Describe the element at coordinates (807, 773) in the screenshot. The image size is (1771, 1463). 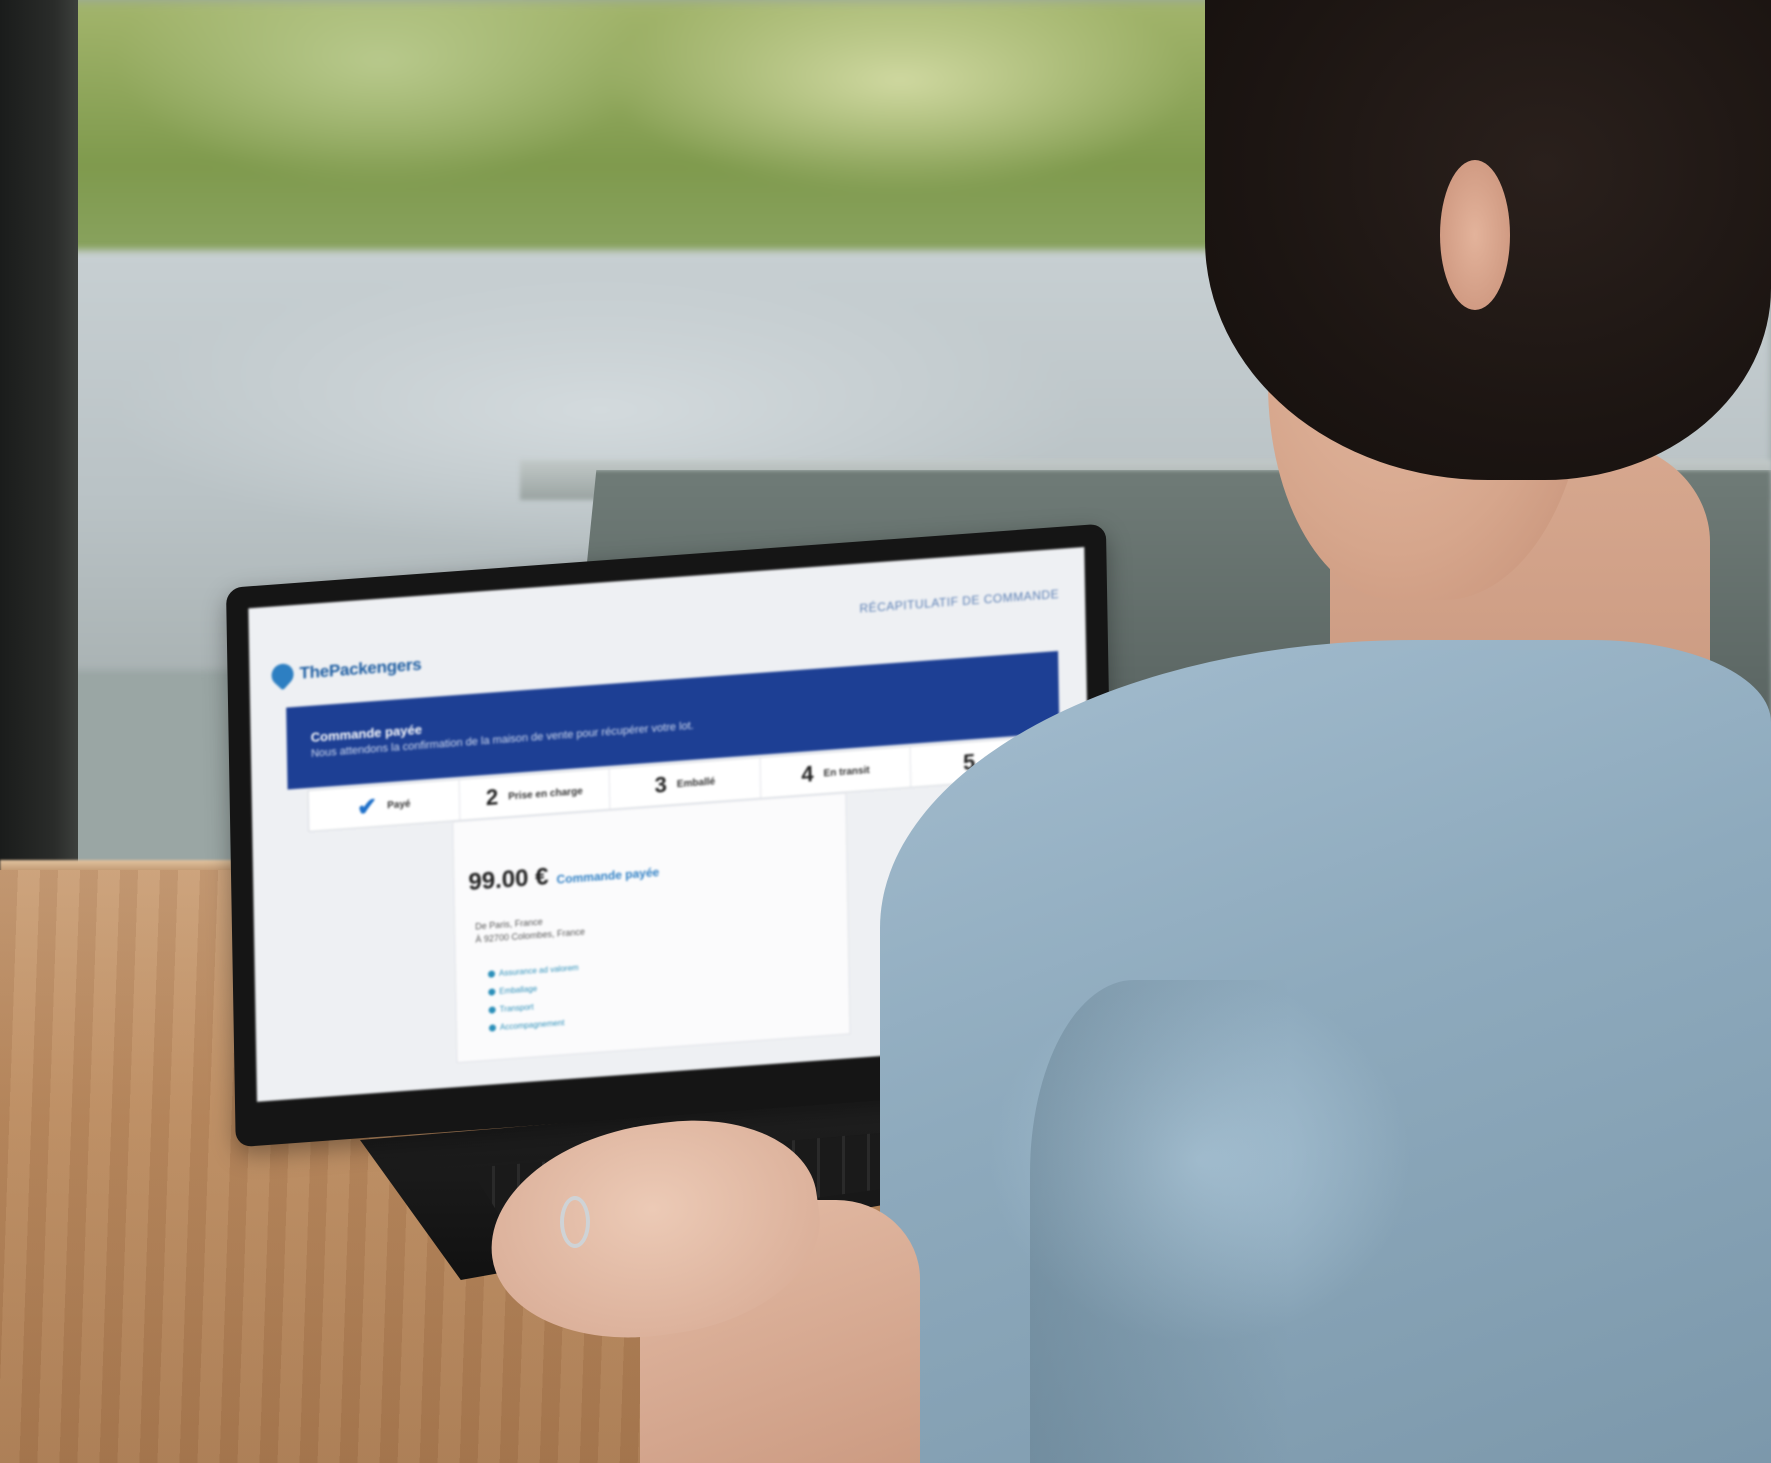
I see `step-number: 4` at that location.